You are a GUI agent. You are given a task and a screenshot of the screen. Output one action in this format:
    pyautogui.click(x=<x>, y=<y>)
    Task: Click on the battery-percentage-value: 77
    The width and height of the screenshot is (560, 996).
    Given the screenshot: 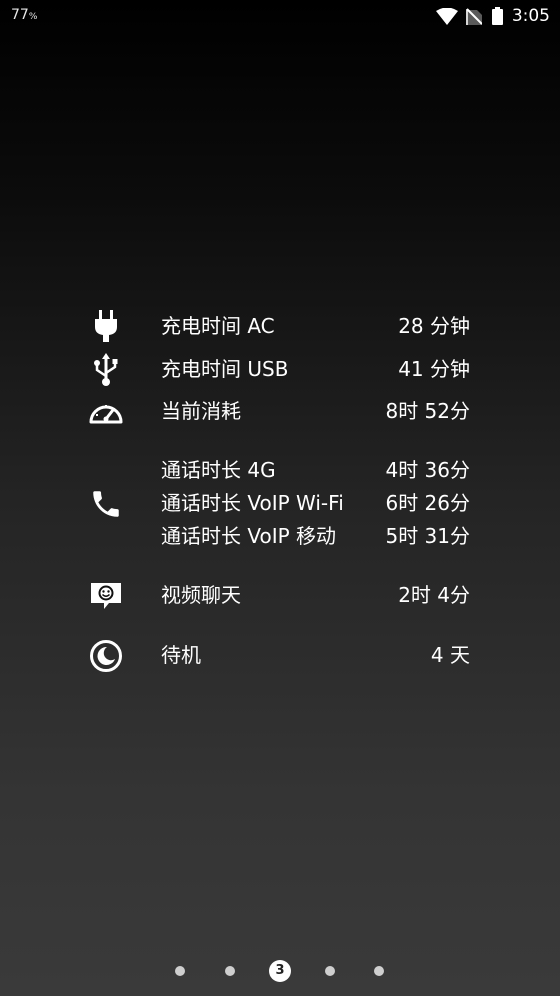 What is the action you would take?
    pyautogui.click(x=20, y=15)
    